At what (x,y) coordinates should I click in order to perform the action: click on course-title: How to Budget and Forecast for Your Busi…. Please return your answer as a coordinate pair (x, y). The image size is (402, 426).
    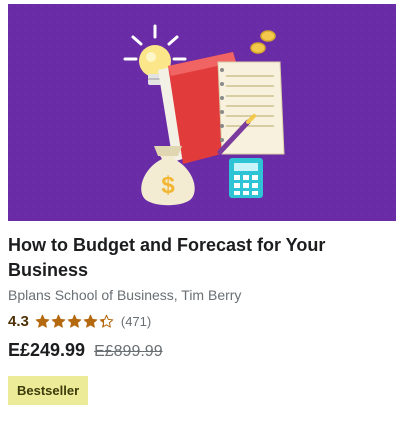
    Looking at the image, I should click on (198, 258).